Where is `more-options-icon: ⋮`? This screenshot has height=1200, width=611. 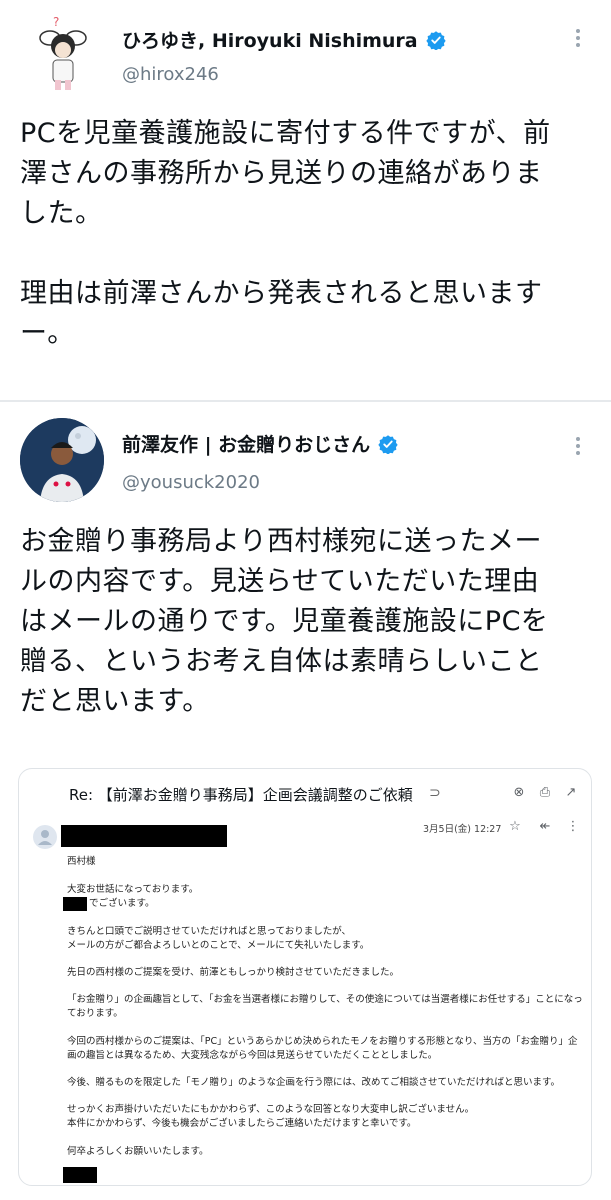 more-options-icon: ⋮ is located at coordinates (573, 827).